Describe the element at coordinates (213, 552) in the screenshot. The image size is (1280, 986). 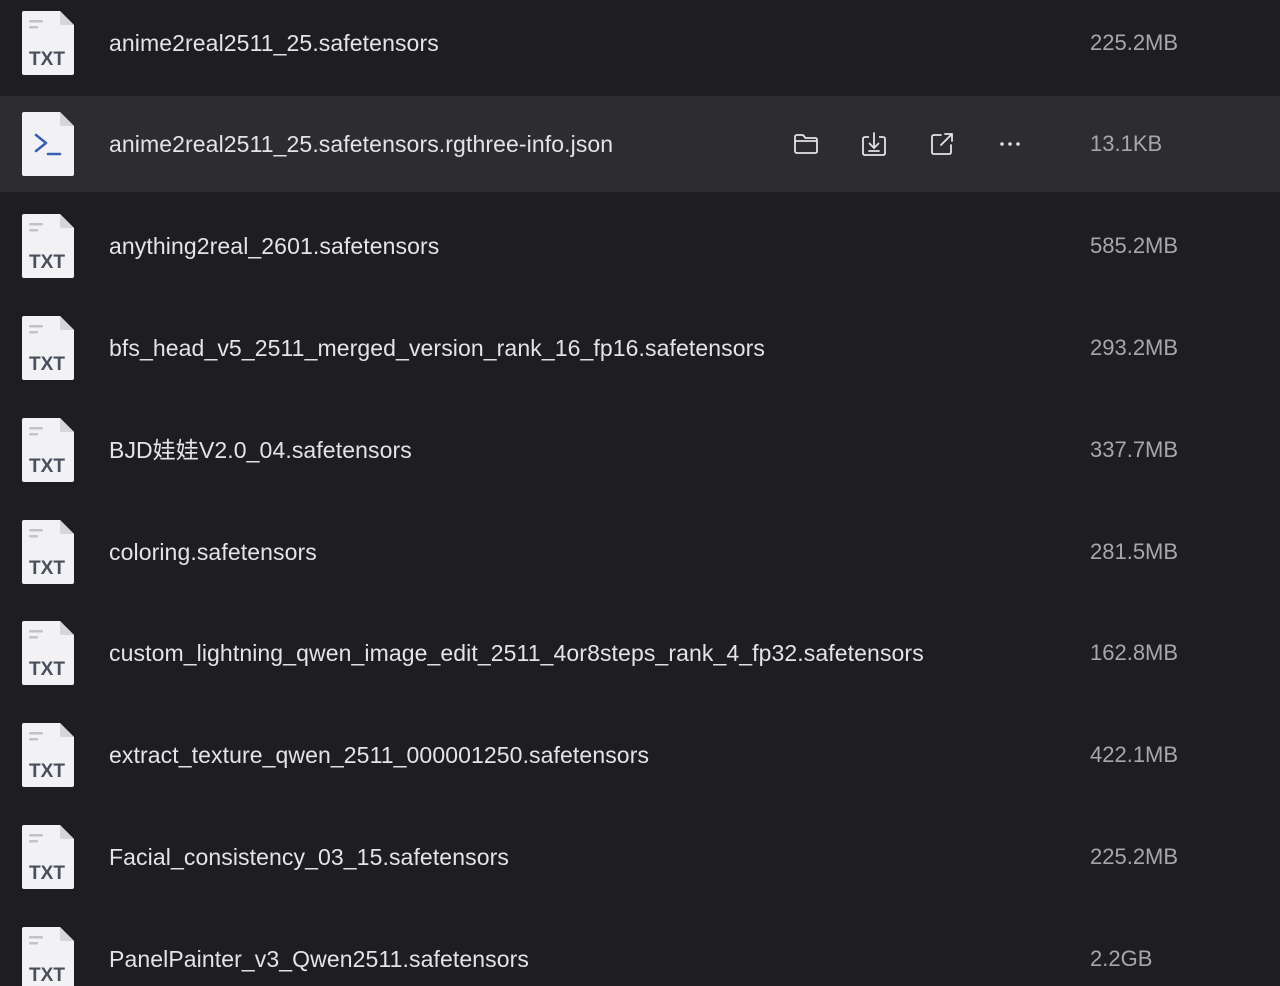
I see `file-name: coloring.safetensors` at that location.